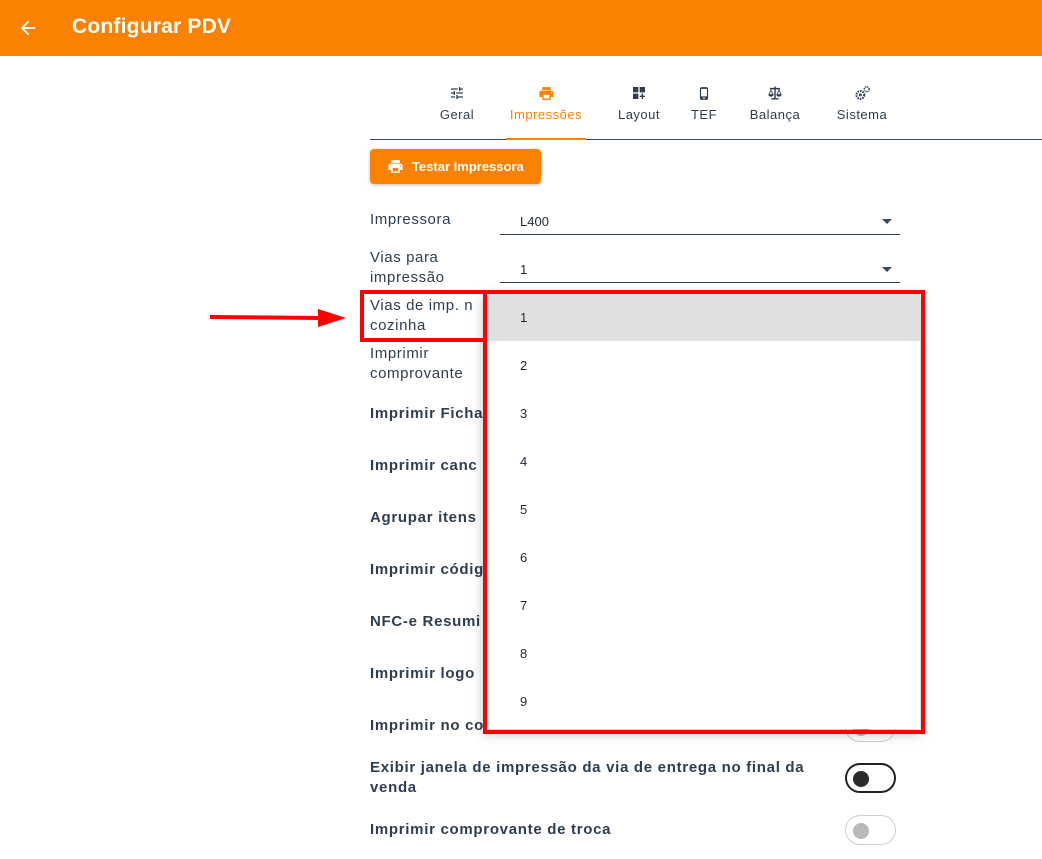  I want to click on setting-label: Imprimir logo, so click(422, 673).